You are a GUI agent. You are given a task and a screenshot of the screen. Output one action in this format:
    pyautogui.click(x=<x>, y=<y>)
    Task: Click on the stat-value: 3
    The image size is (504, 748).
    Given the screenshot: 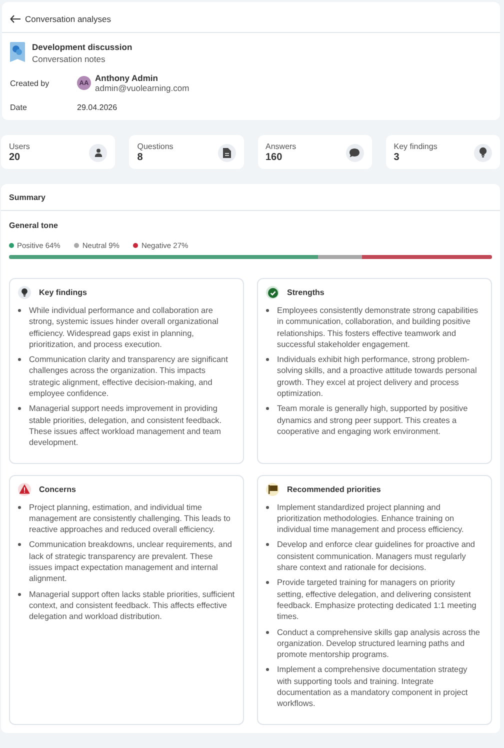 What is the action you would take?
    pyautogui.click(x=397, y=157)
    